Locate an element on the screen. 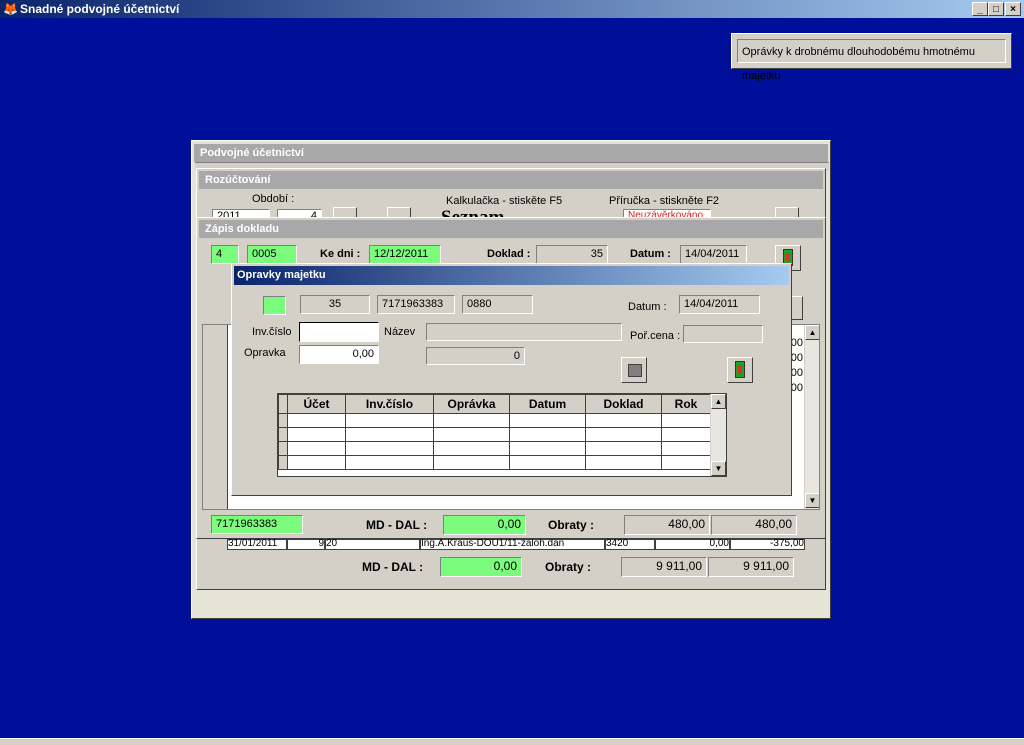  stop-button is located at coordinates (634, 370).